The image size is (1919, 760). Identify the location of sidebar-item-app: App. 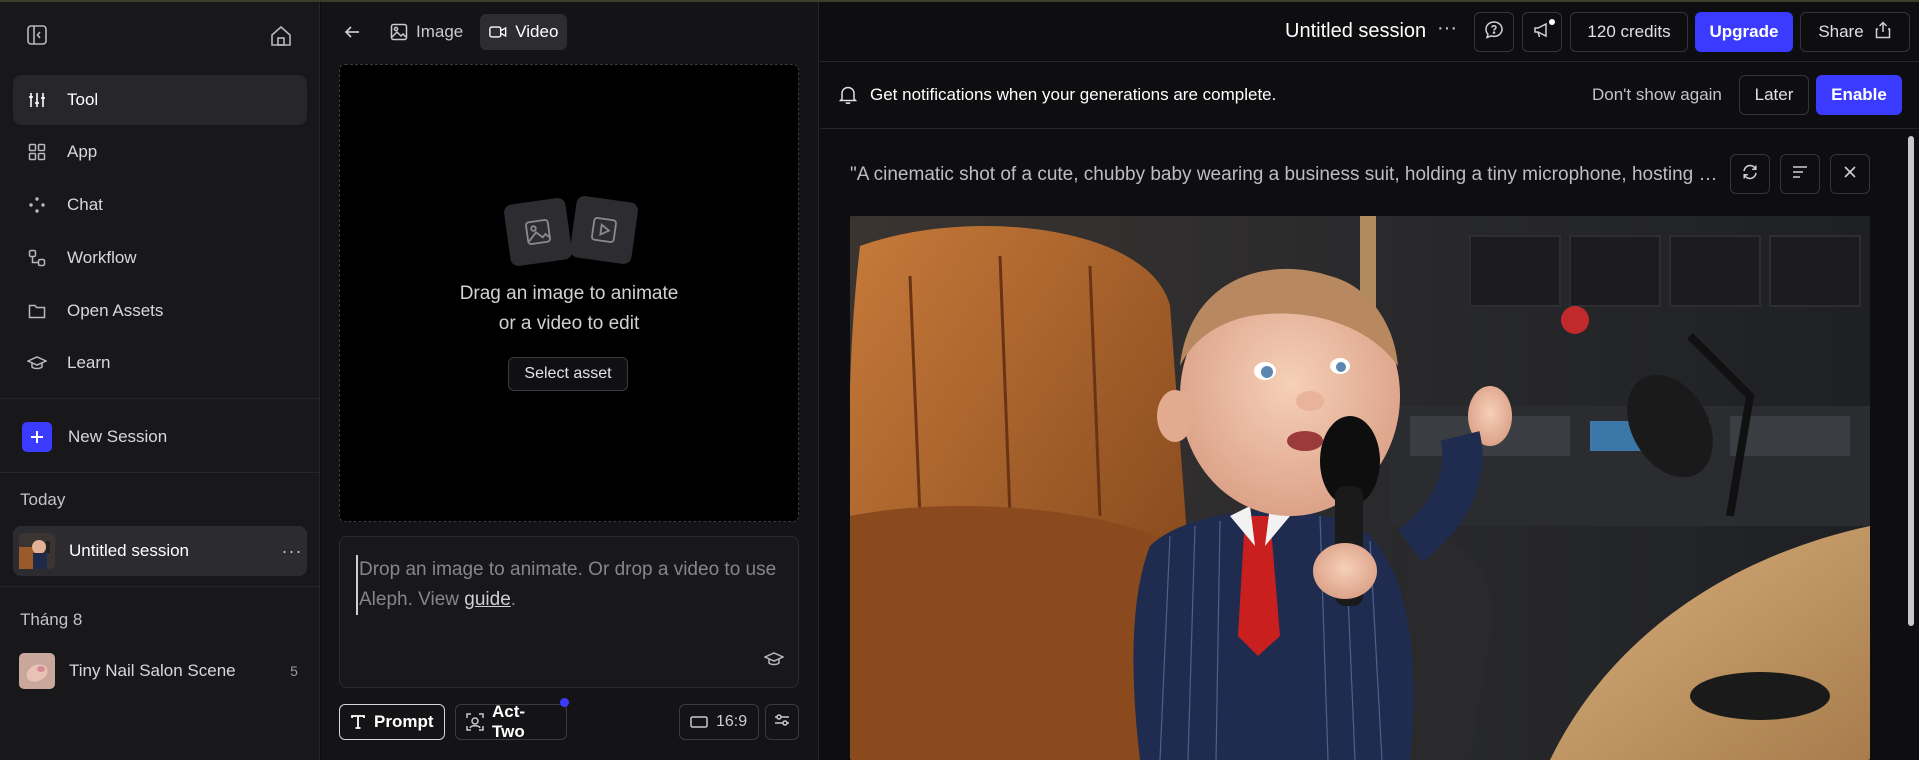
(160, 152).